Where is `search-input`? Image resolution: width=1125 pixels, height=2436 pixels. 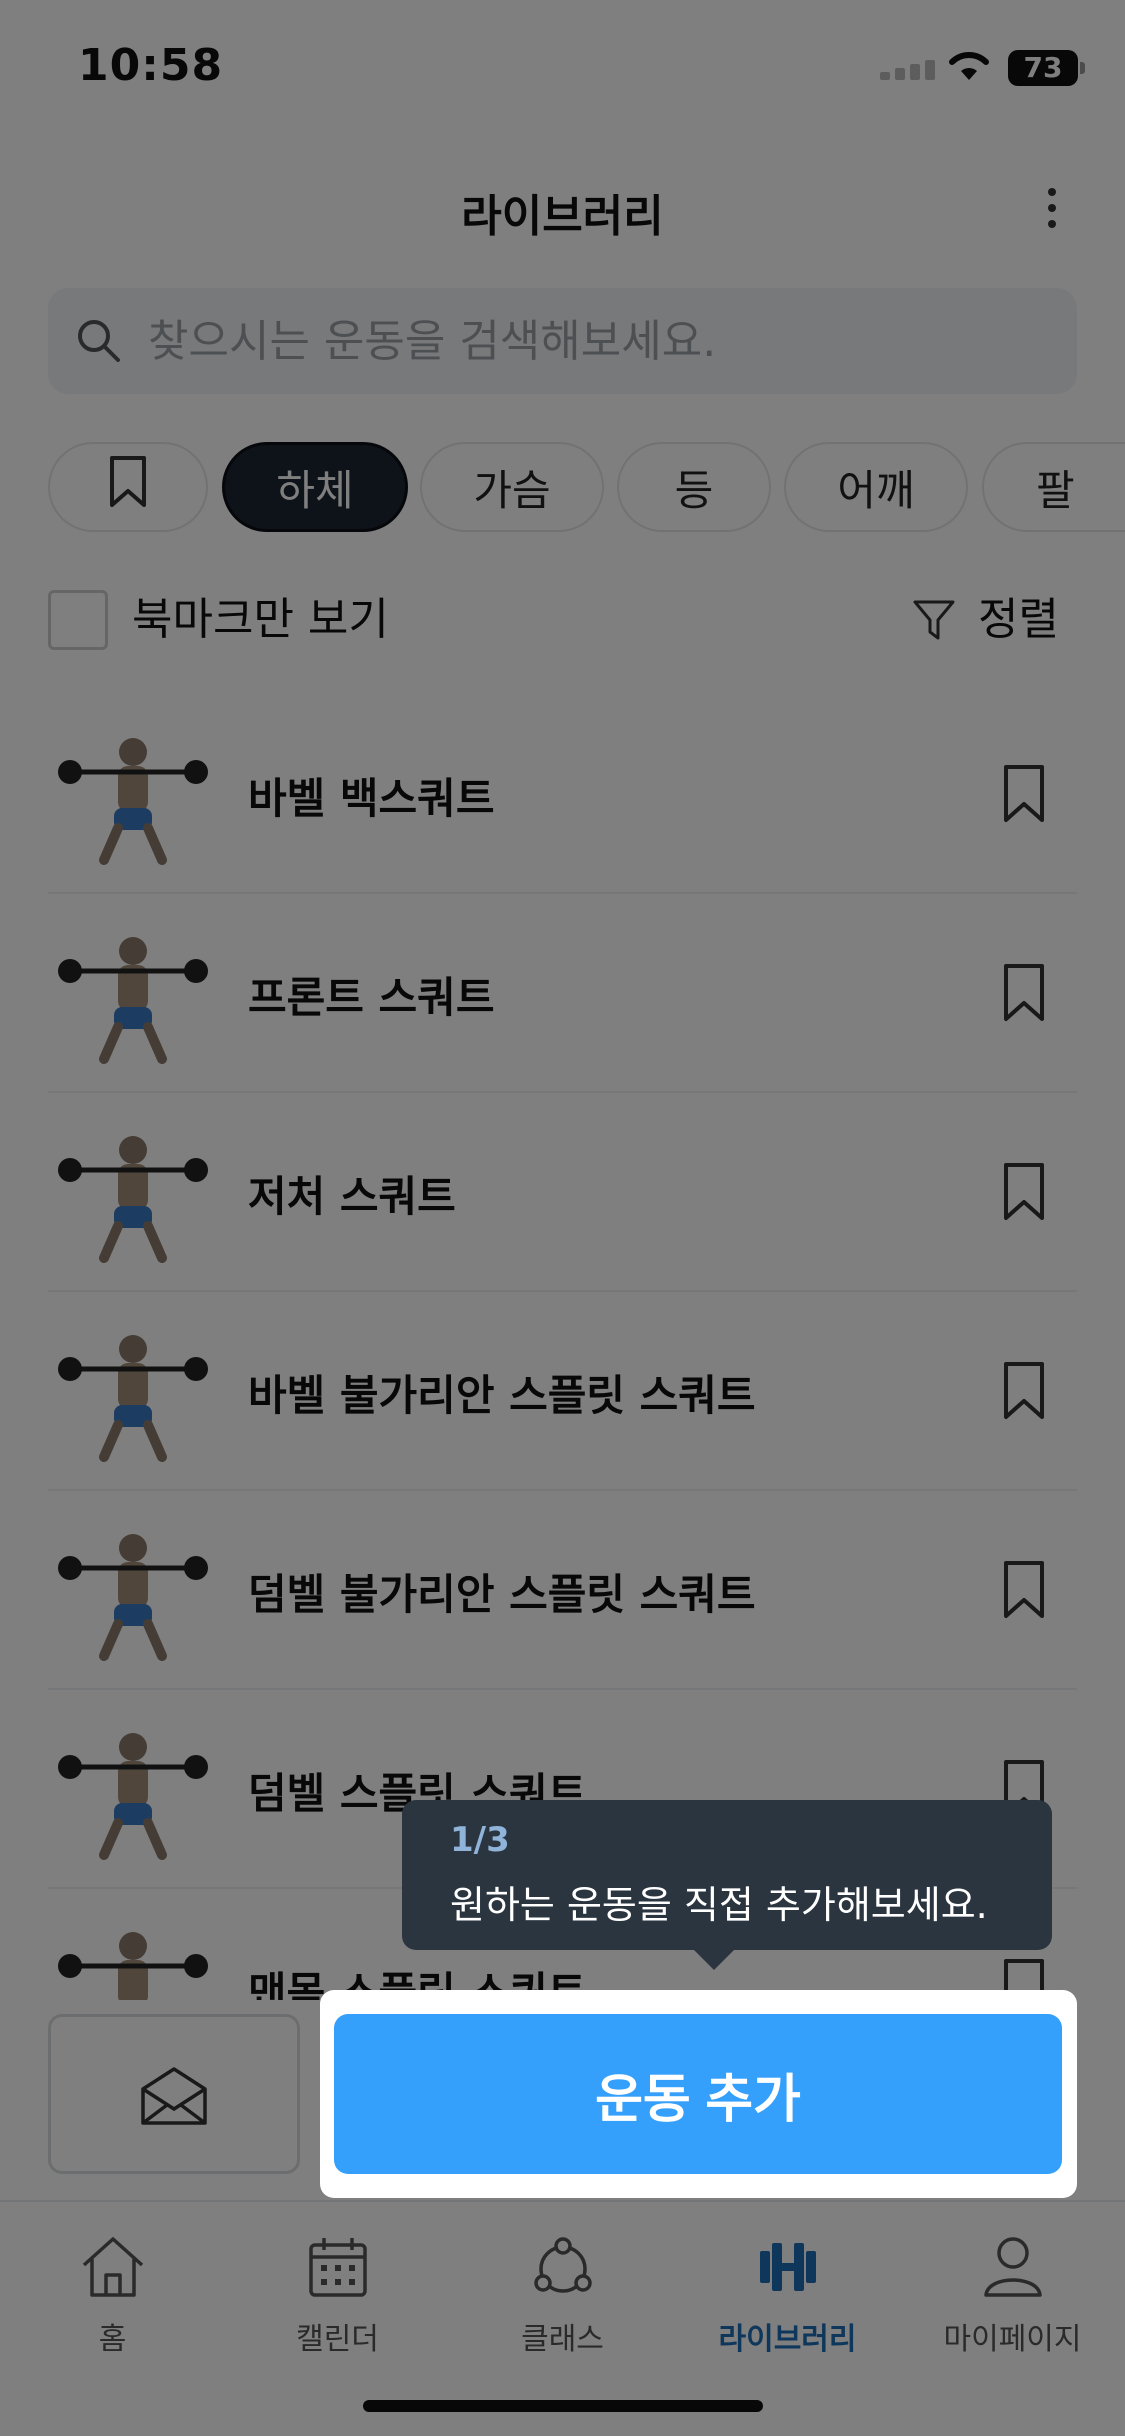 search-input is located at coordinates (598, 341).